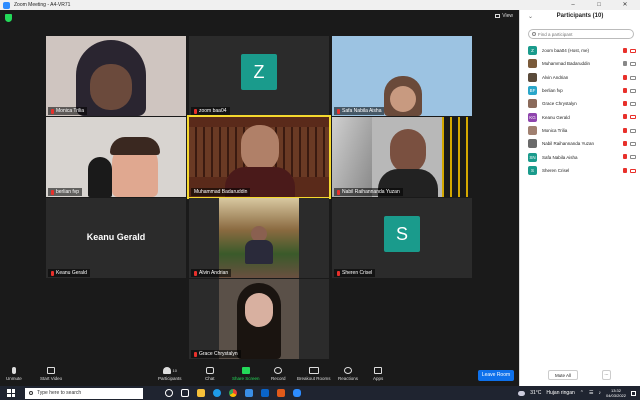 The width and height of the screenshot is (640, 400). I want to click on participants-label: Participants, so click(170, 378).